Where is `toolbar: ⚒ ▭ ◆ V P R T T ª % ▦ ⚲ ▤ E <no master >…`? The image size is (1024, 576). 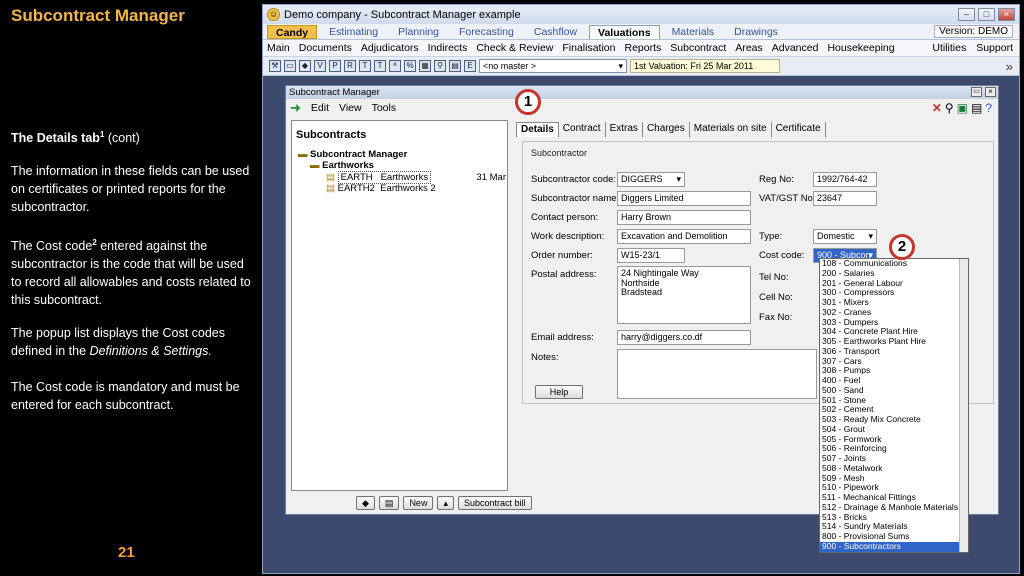
toolbar: ⚒ ▭ ◆ V P R T T ª % ▦ ⚲ ▤ E <no master >… is located at coordinates (641, 66).